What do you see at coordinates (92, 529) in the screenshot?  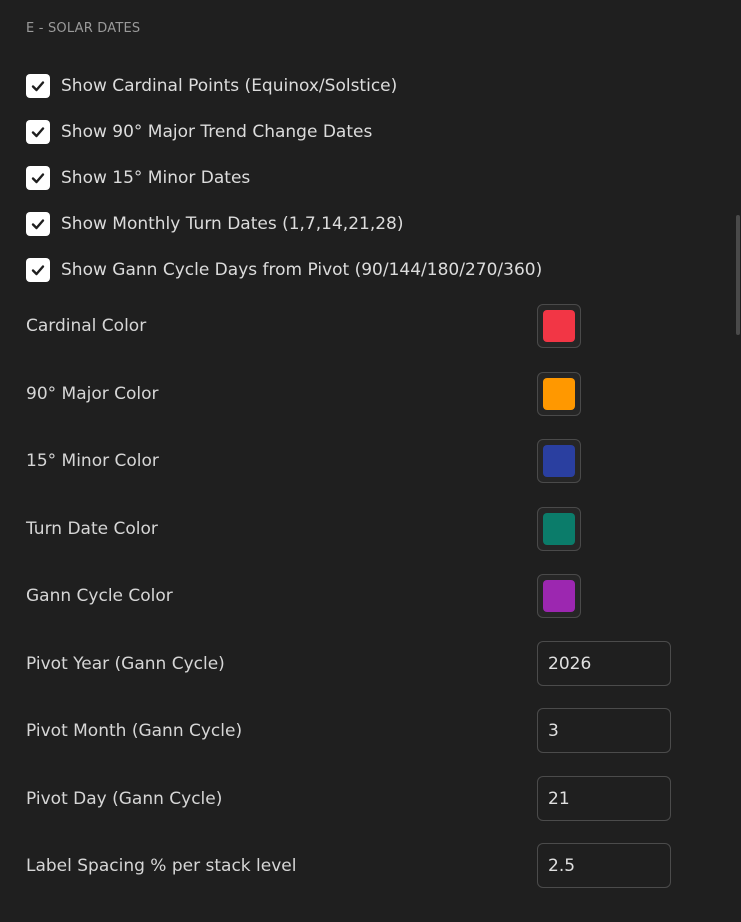 I see `turn-date-color-label: Turn Date Color` at bounding box center [92, 529].